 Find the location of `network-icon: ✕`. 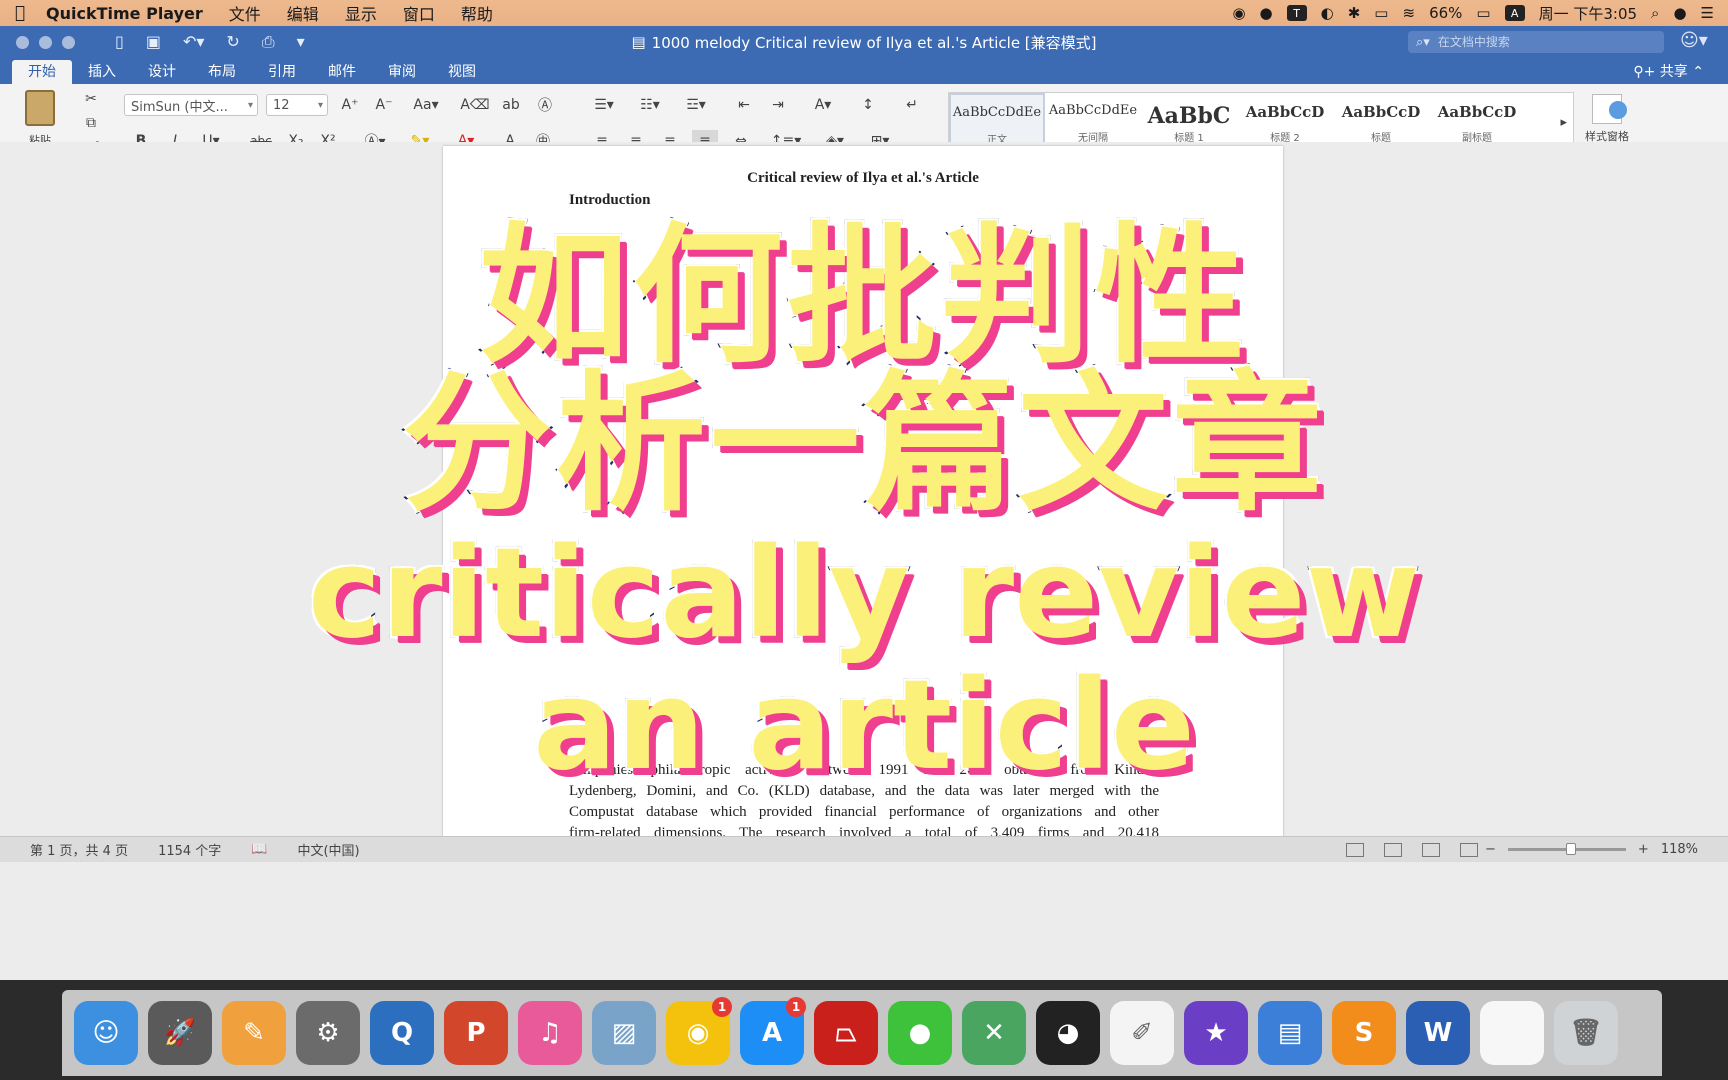

network-icon: ✕ is located at coordinates (994, 1033).